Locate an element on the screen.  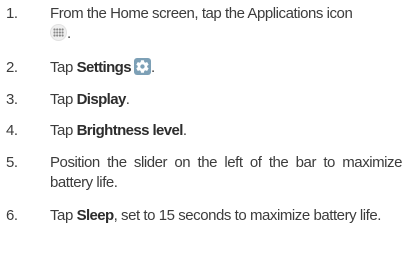
step-text: Tap Settings. is located at coordinates (102, 67).